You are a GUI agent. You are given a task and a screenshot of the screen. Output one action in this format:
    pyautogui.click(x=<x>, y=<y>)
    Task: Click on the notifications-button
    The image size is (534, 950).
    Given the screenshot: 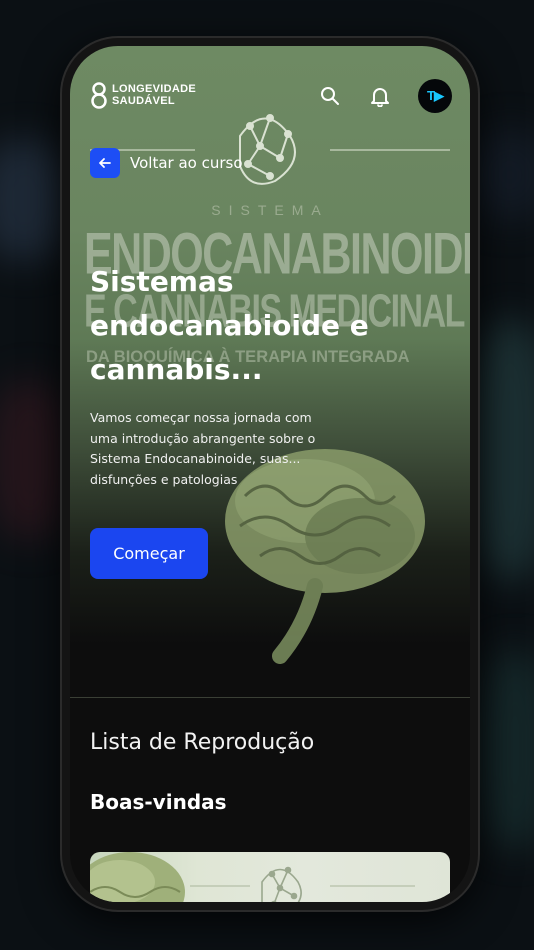 What is the action you would take?
    pyautogui.click(x=380, y=96)
    